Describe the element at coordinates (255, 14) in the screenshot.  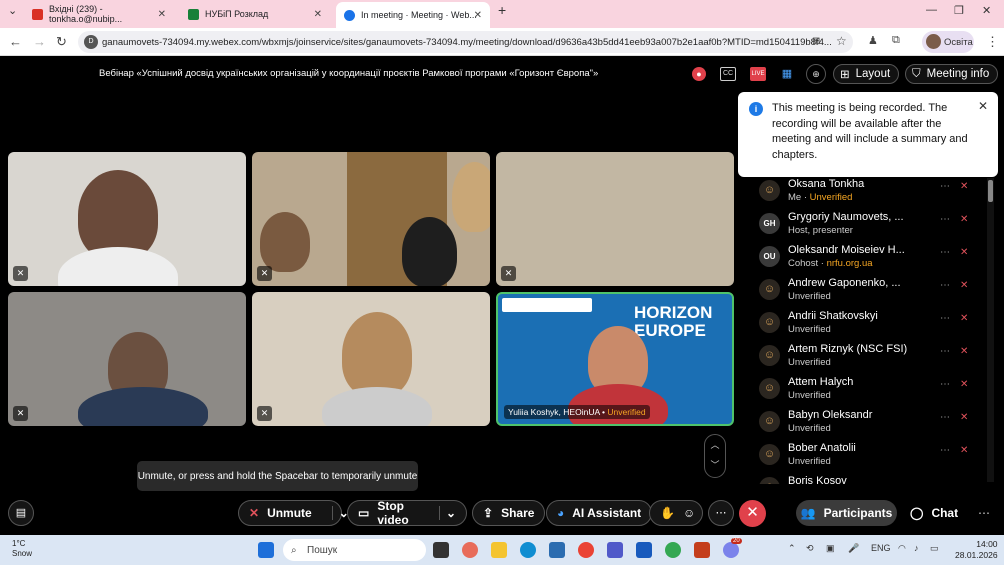
I see `tab-schedule: НУБіП Розклад ✕` at that location.